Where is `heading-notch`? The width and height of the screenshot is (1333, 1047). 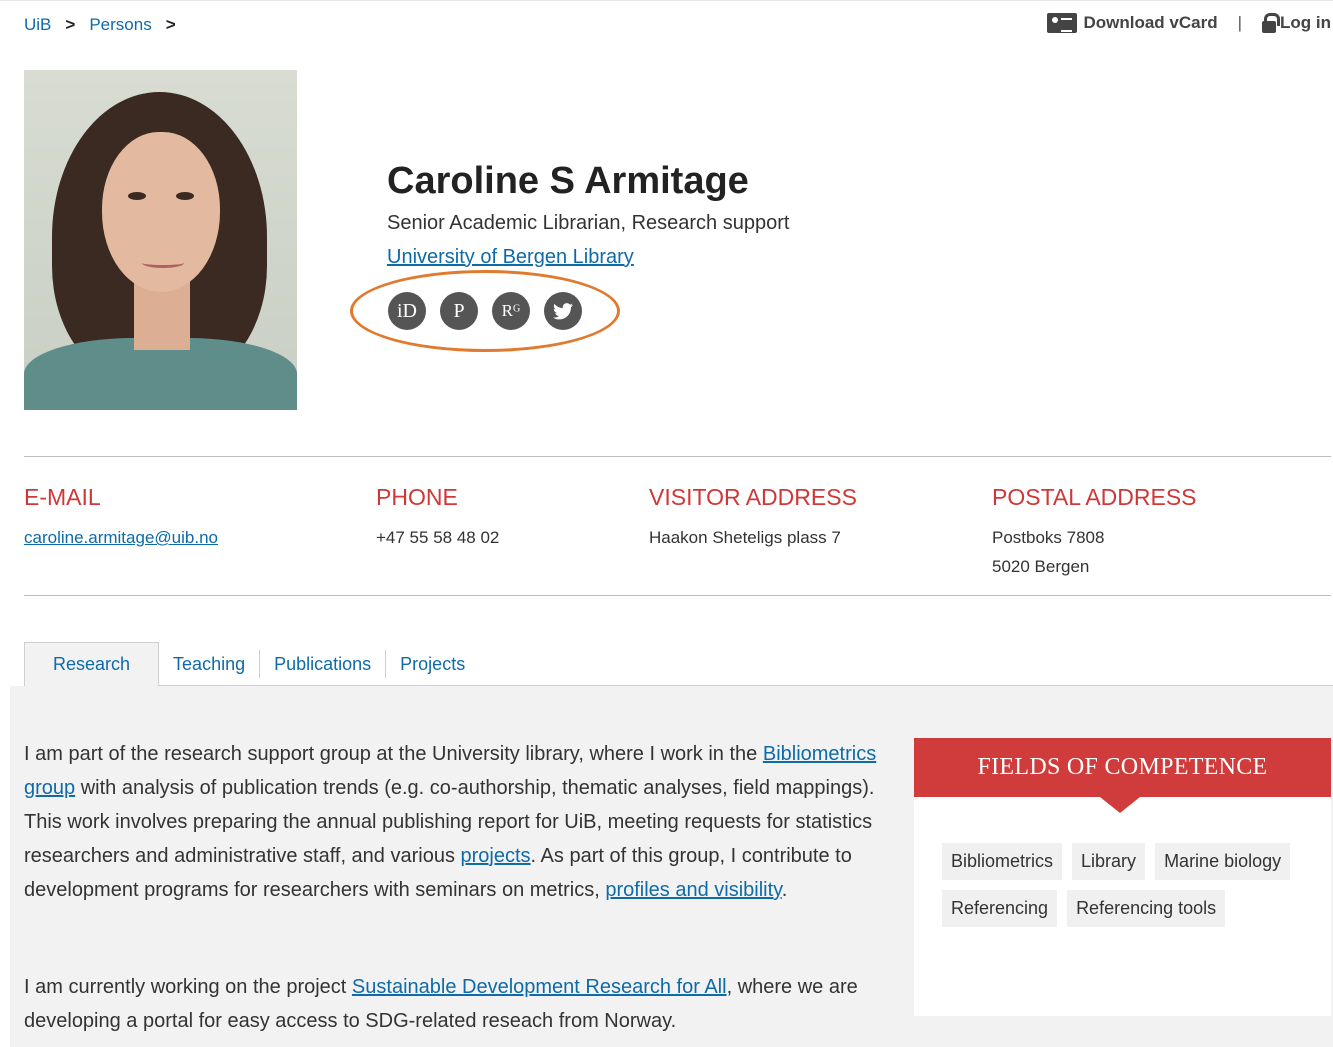
heading-notch is located at coordinates (1120, 805).